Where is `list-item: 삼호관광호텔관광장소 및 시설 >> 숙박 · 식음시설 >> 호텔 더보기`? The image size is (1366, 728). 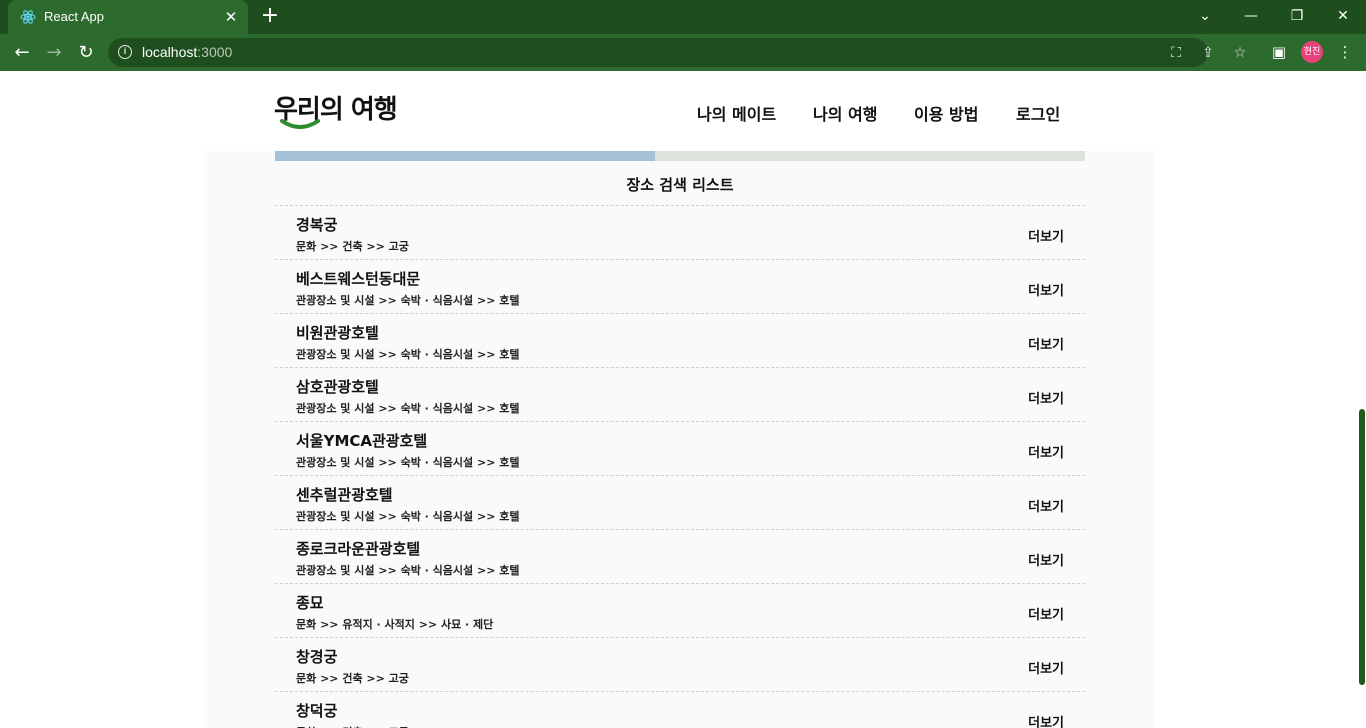 list-item: 삼호관광호텔관광장소 및 시설 >> 숙박 · 식음시설 >> 호텔 더보기 is located at coordinates (680, 394).